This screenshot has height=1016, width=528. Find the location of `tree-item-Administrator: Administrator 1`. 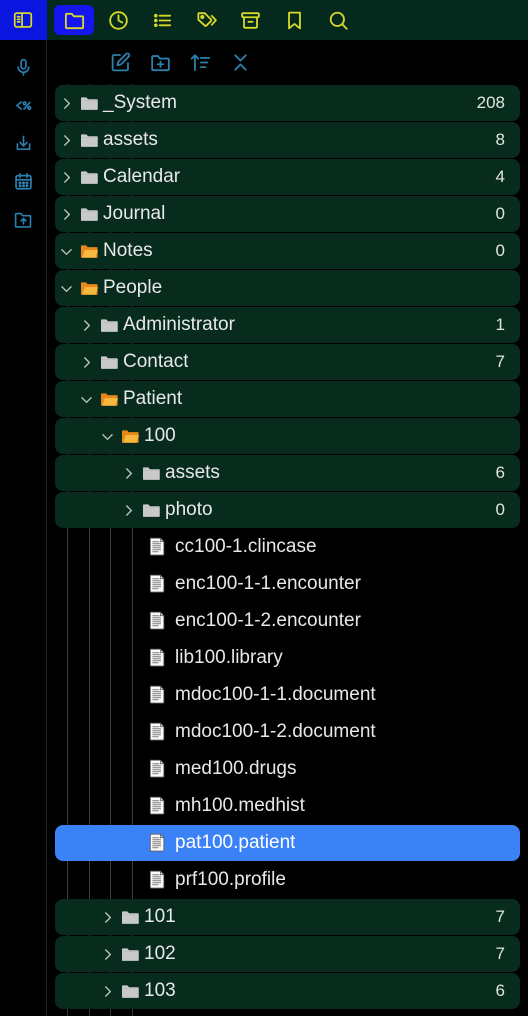

tree-item-Administrator: Administrator 1 is located at coordinates (287, 325).